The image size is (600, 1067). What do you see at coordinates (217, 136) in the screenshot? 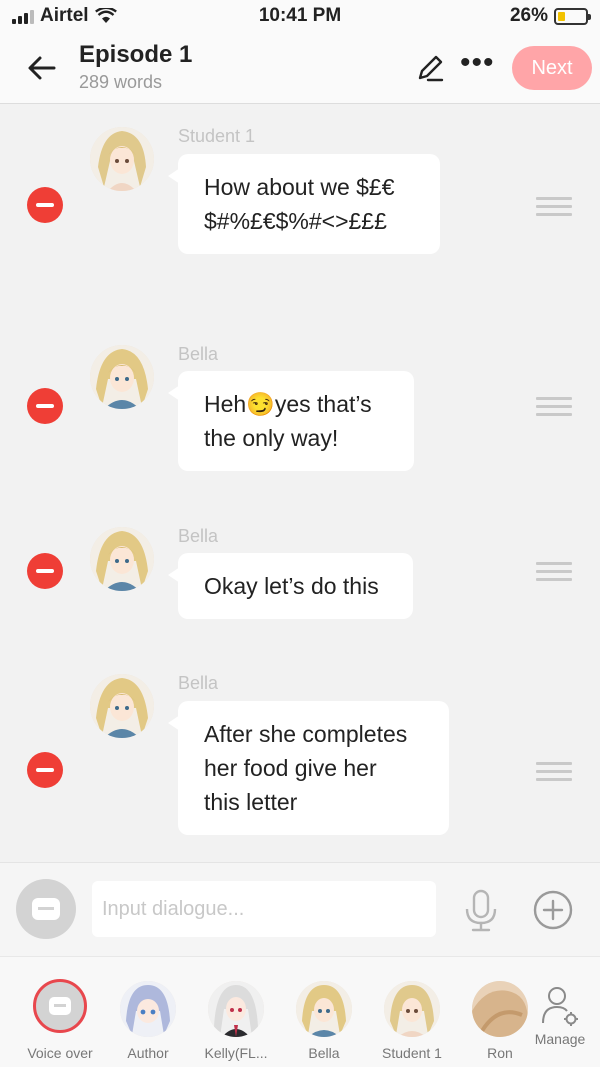
I see `speaker-name: Student 1` at bounding box center [217, 136].